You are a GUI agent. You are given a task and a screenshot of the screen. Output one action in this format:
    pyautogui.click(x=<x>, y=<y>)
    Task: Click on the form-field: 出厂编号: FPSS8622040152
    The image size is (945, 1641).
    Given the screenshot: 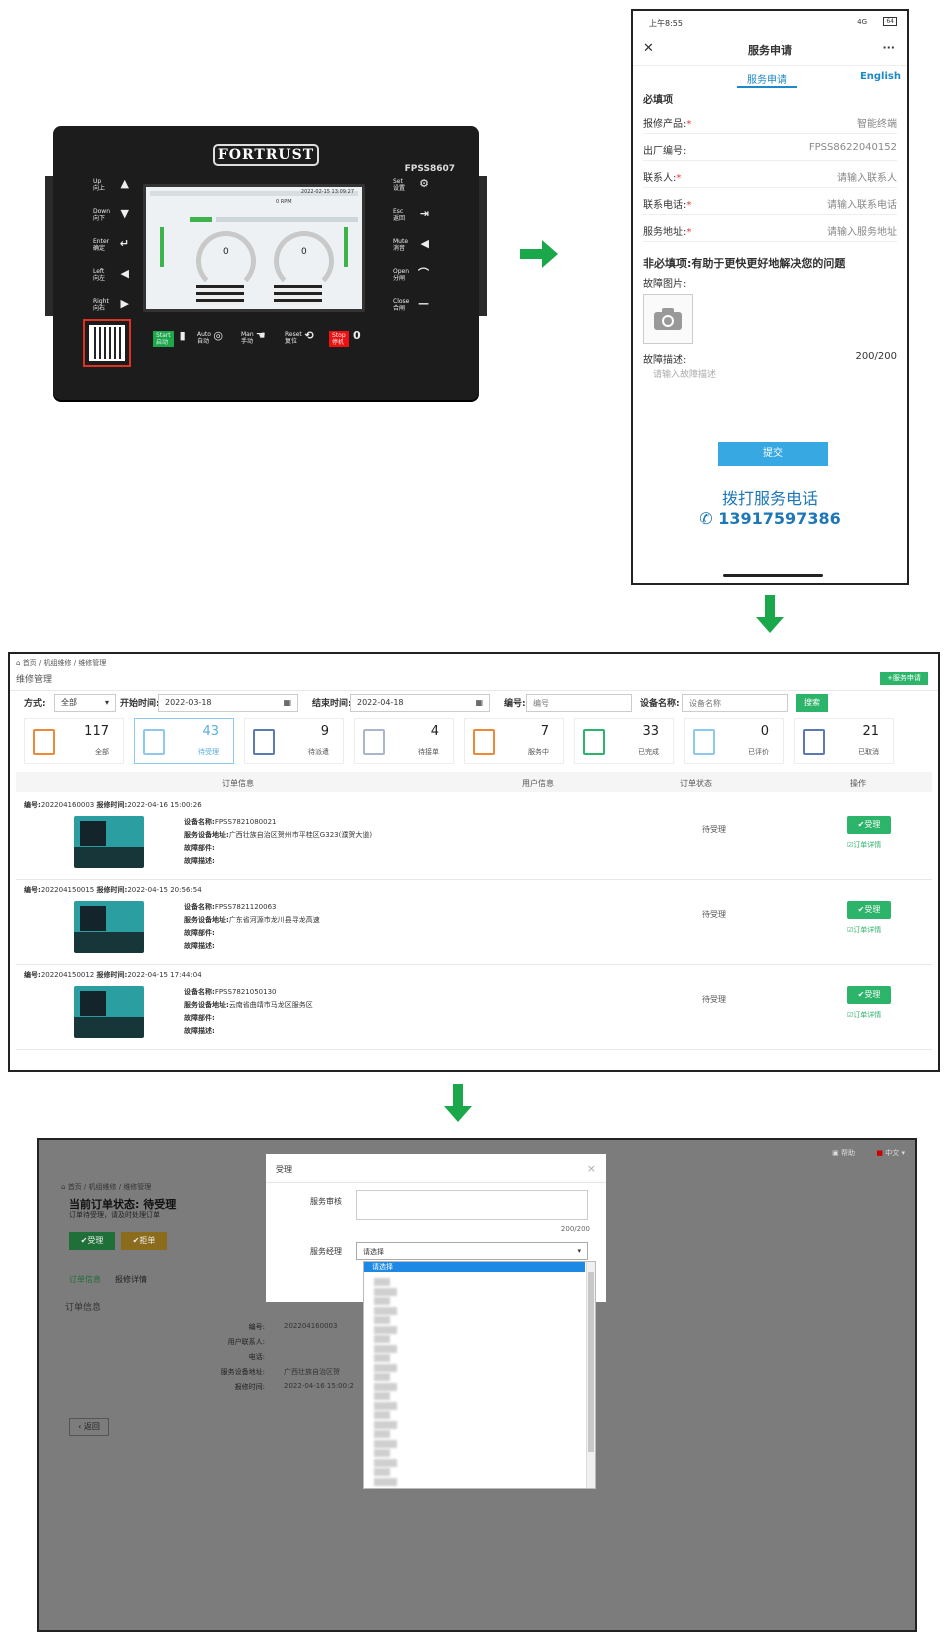 What is the action you would take?
    pyautogui.click(x=770, y=149)
    